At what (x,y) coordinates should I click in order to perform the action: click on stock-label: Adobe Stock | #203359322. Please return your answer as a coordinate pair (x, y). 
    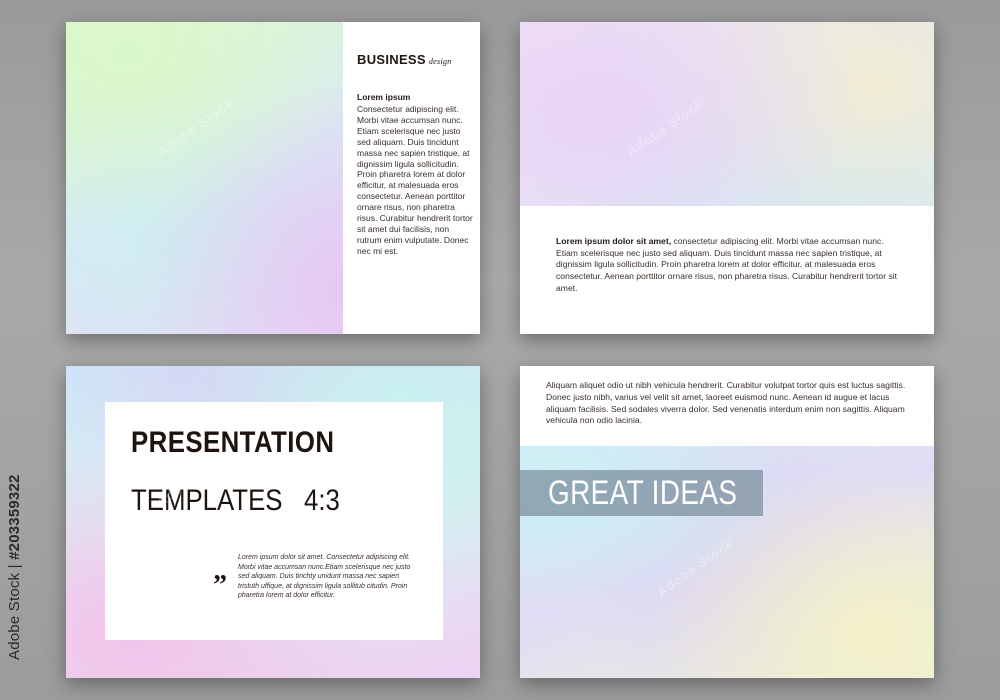
    Looking at the image, I should click on (14, 567).